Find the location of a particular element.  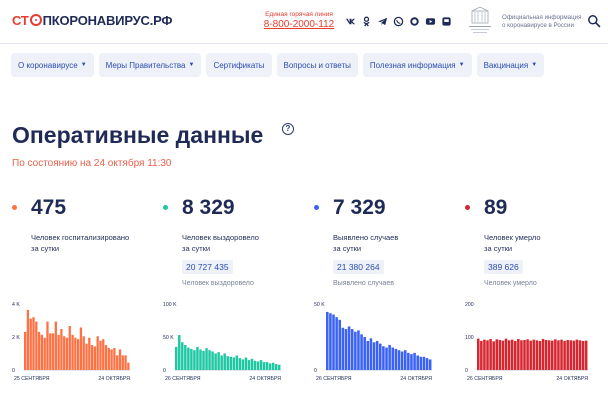

hotline-number: 8-800-2000-112 is located at coordinates (299, 25).